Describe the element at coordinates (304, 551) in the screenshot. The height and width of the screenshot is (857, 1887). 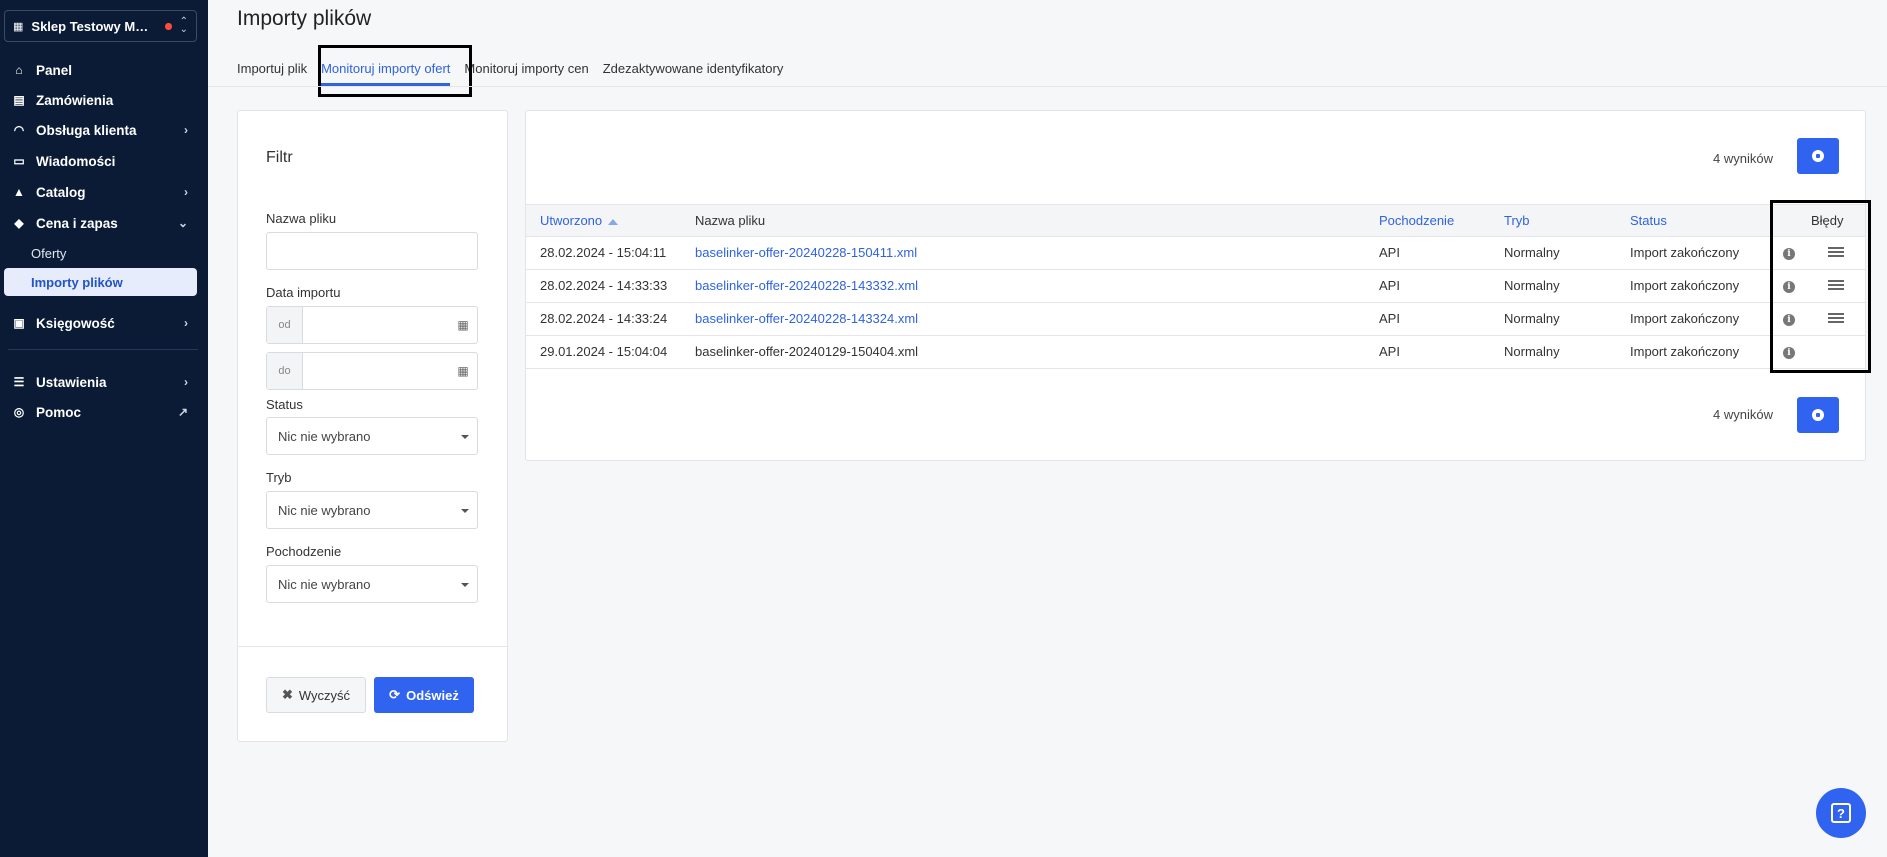
I see `origin-label: Pochodzenie` at that location.